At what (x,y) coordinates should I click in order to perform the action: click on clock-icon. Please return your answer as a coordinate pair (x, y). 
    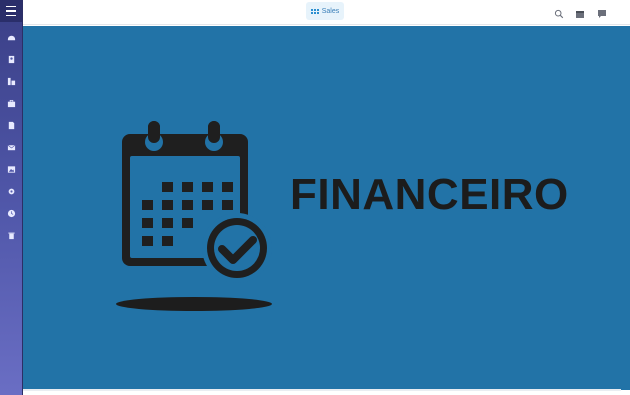
    Looking at the image, I should click on (11, 213).